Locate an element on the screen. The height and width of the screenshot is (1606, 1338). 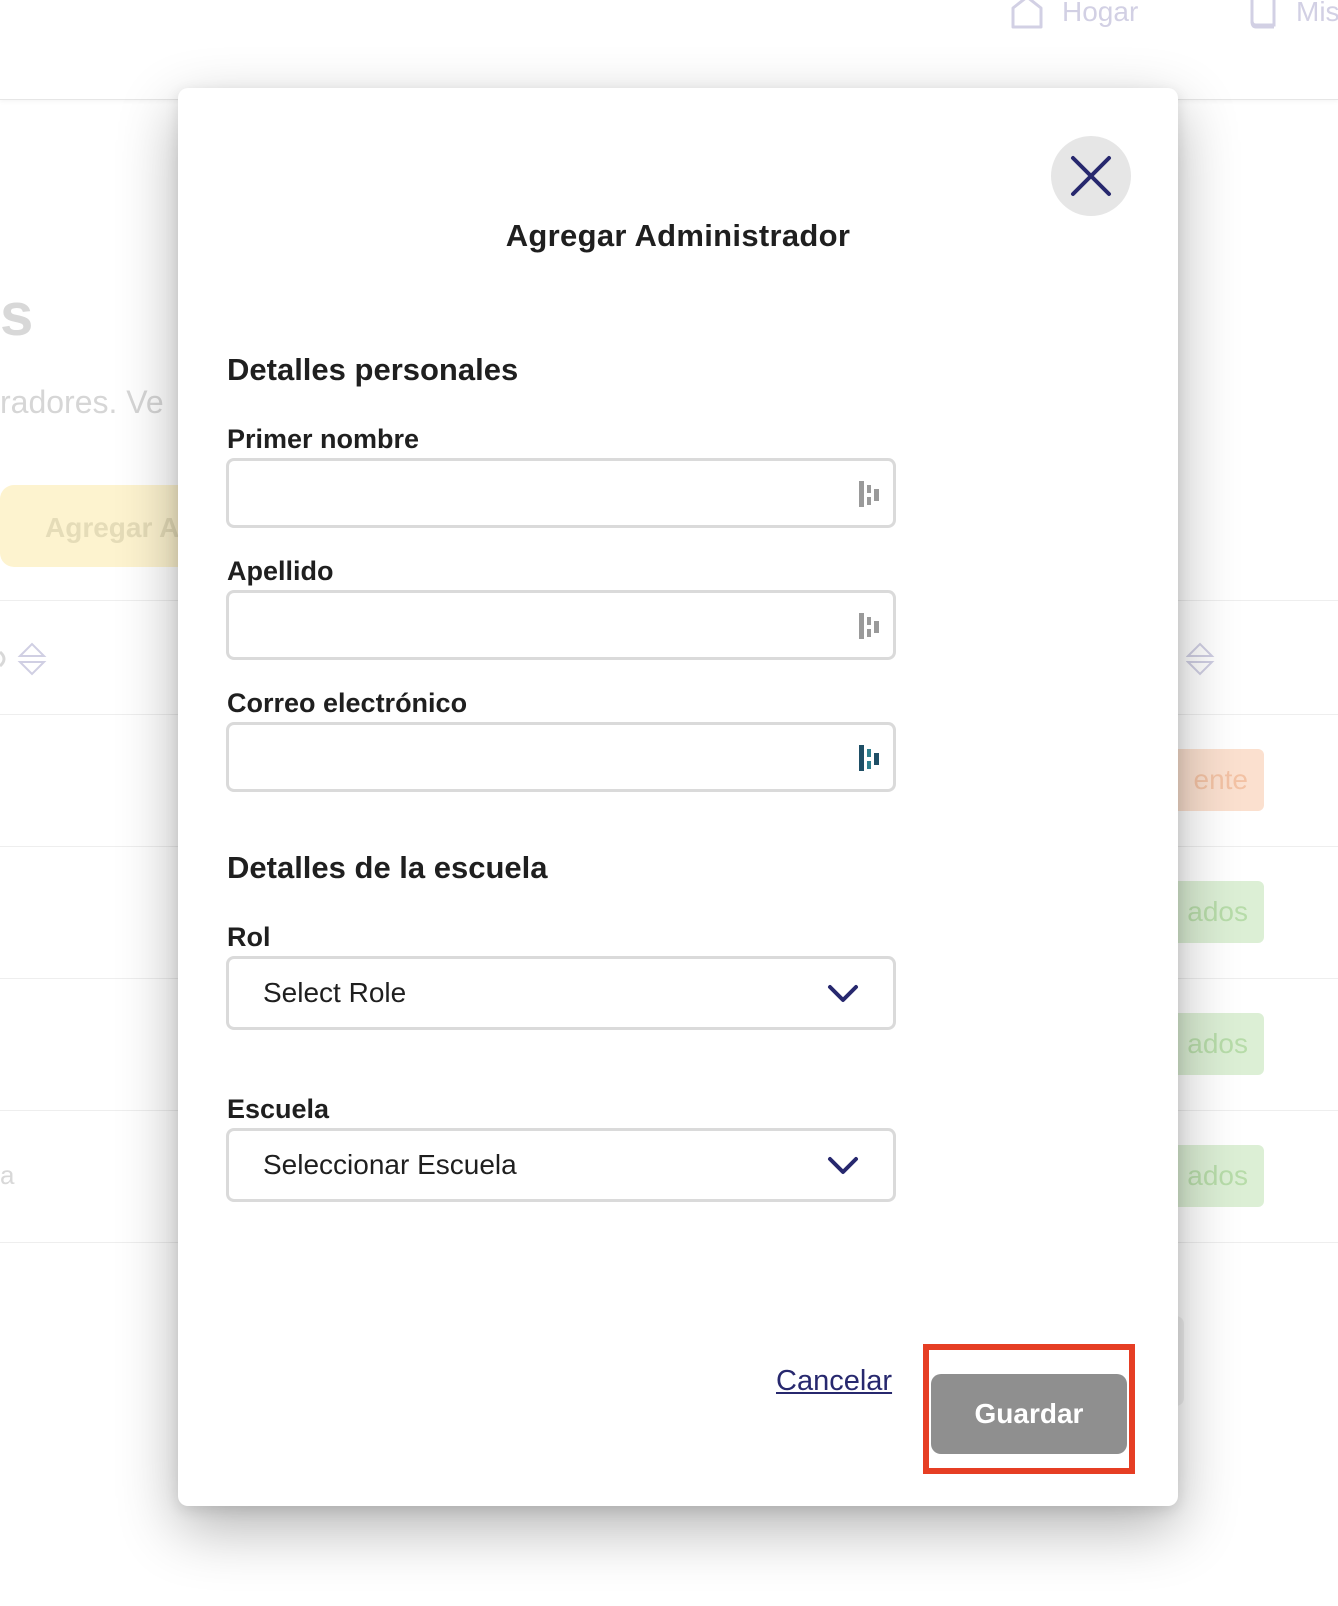
school-details-heading: Detalles de la escuela is located at coordinates (387, 867).